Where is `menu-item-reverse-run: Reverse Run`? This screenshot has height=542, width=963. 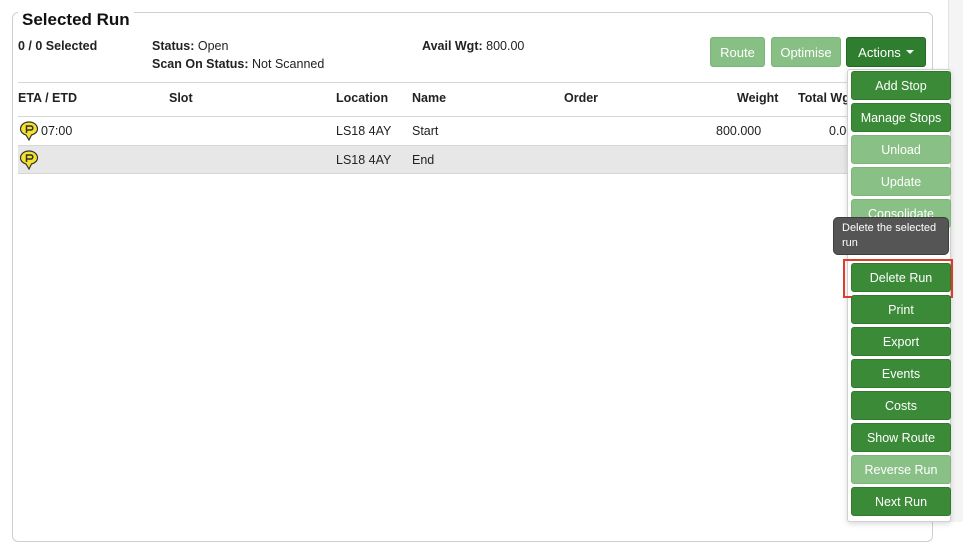 menu-item-reverse-run: Reverse Run is located at coordinates (901, 469).